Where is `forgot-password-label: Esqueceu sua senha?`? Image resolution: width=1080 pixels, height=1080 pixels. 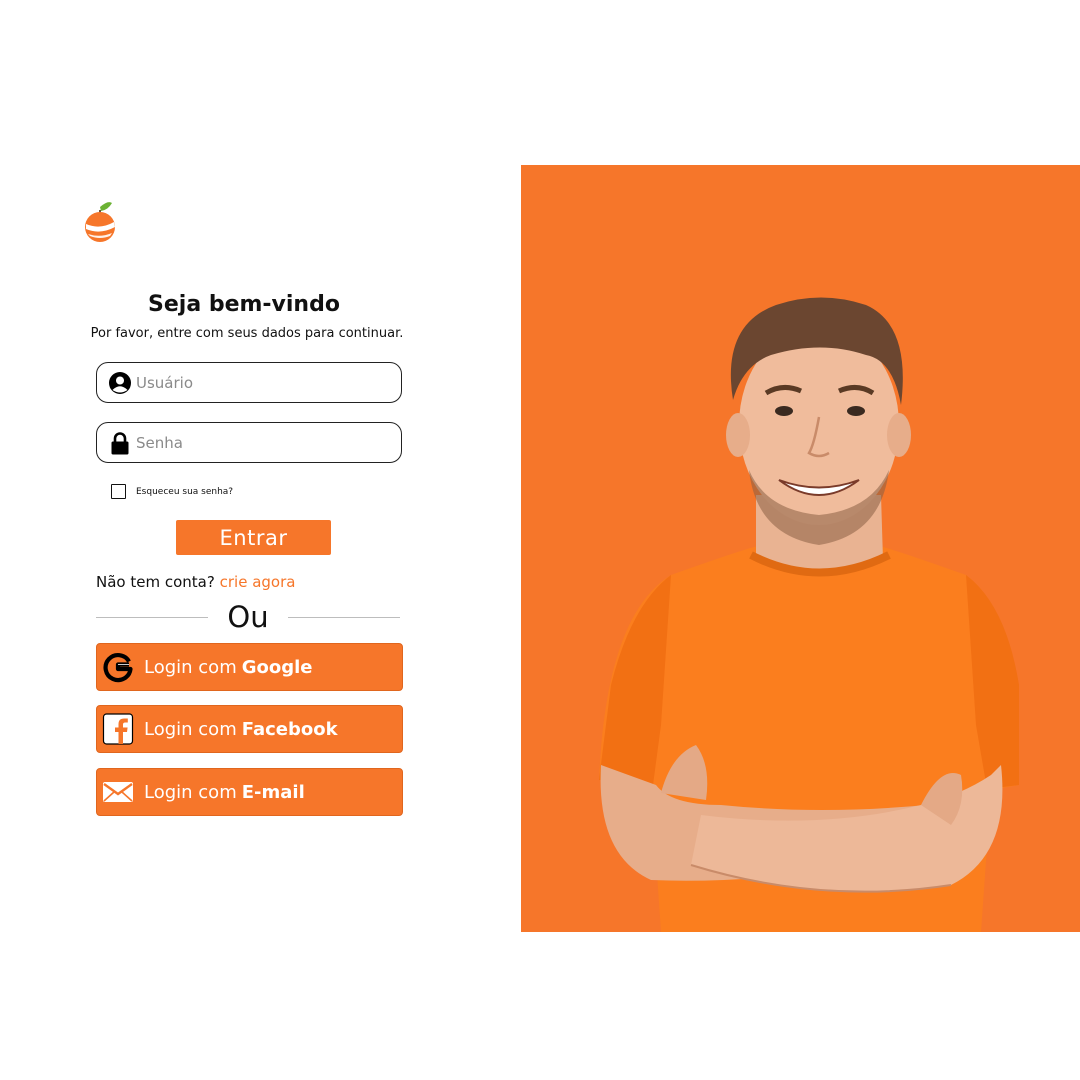 forgot-password-label: Esqueceu sua senha? is located at coordinates (184, 492).